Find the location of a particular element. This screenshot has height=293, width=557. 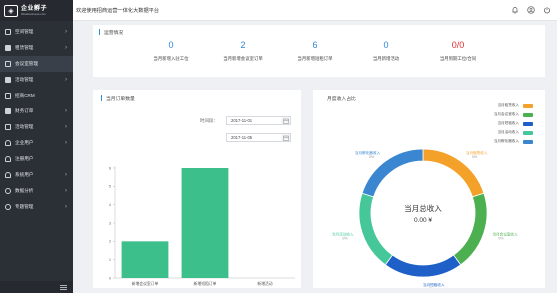

logo-icon: ◈ is located at coordinates (11, 10).